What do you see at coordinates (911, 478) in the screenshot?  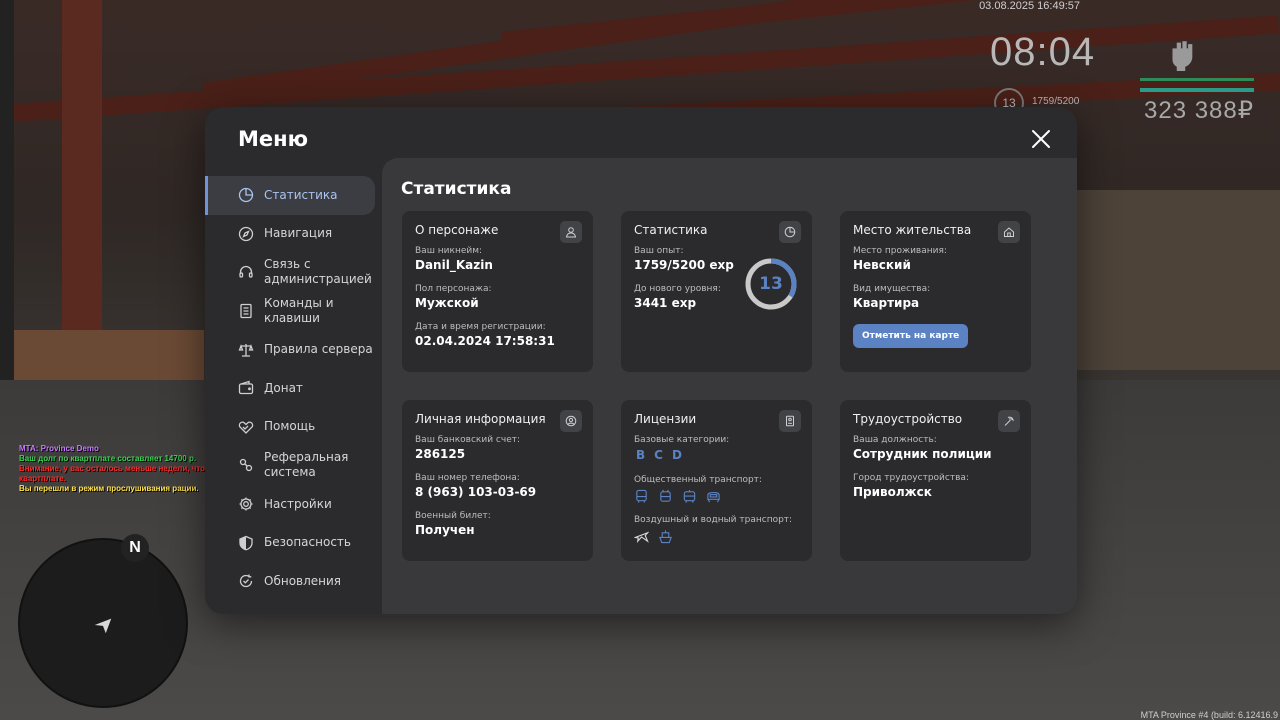 I see `field-label: Город трудоустройства:` at bounding box center [911, 478].